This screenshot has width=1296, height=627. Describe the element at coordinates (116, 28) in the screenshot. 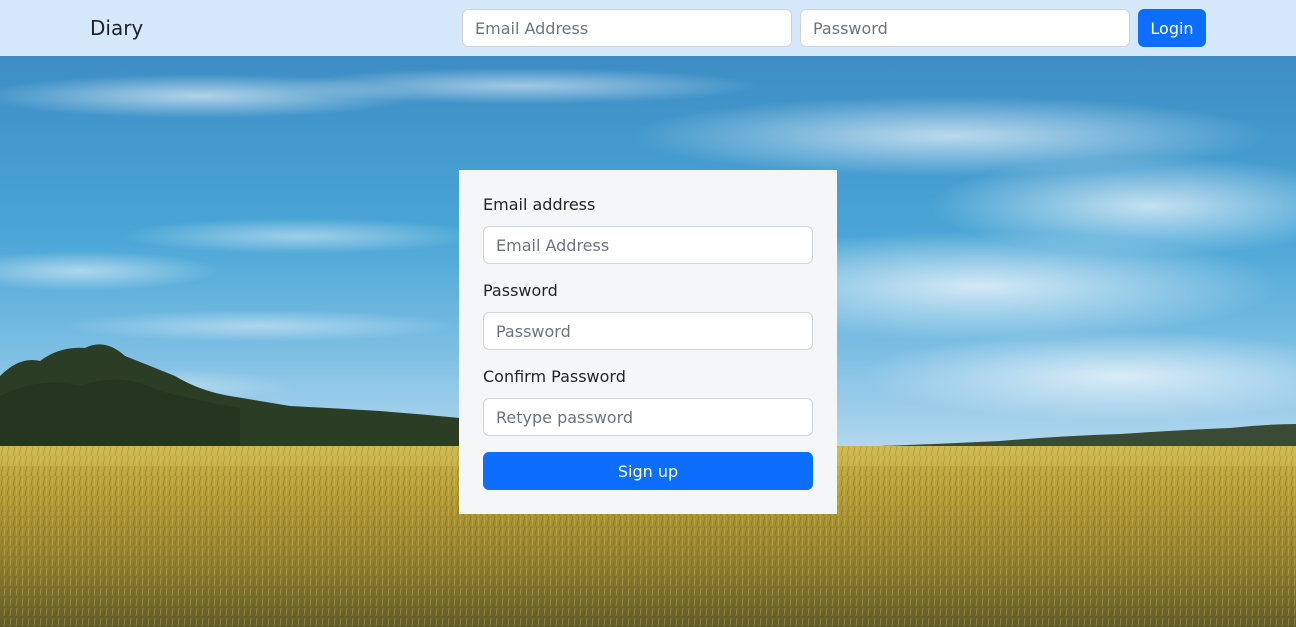

I see `brand-logo: Diary` at that location.